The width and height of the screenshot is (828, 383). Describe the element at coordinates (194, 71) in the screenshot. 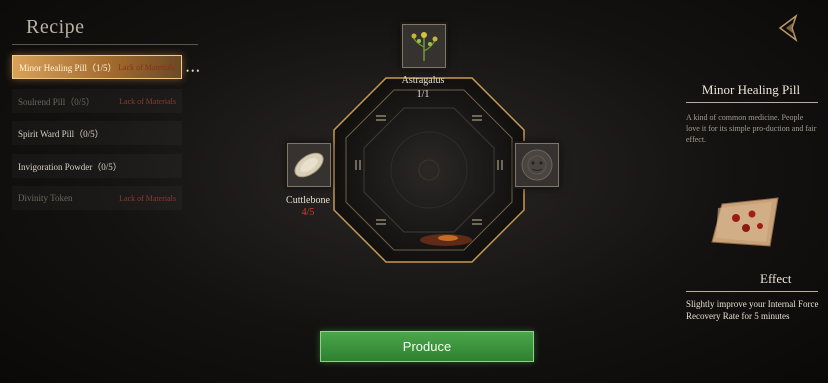

I see `selection-dots-icon: •••` at that location.